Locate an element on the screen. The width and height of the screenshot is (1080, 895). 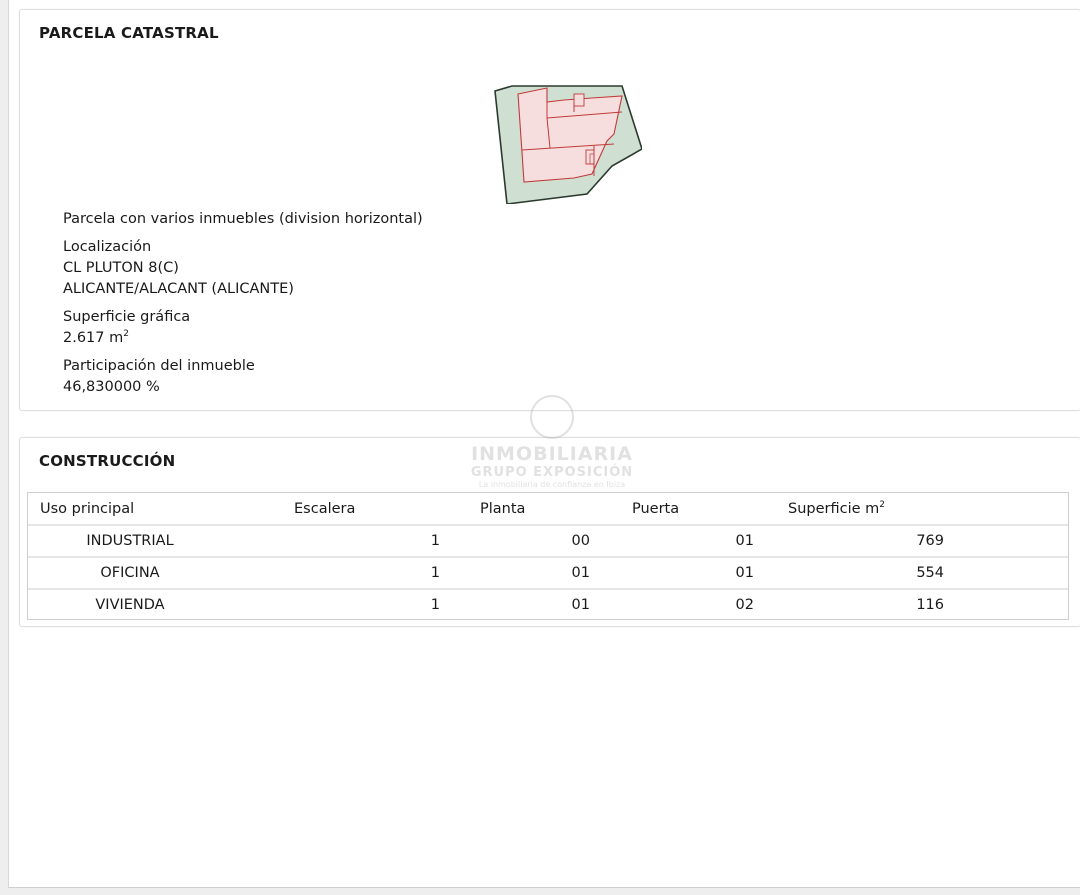
cell-uso: OFICINA is located at coordinates (161, 572).